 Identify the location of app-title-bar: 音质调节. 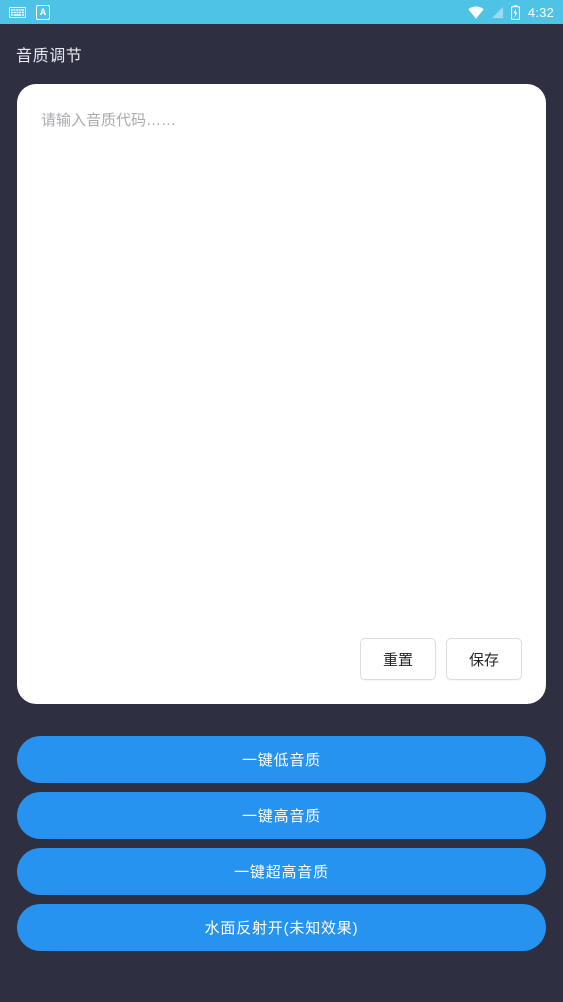
(281, 54).